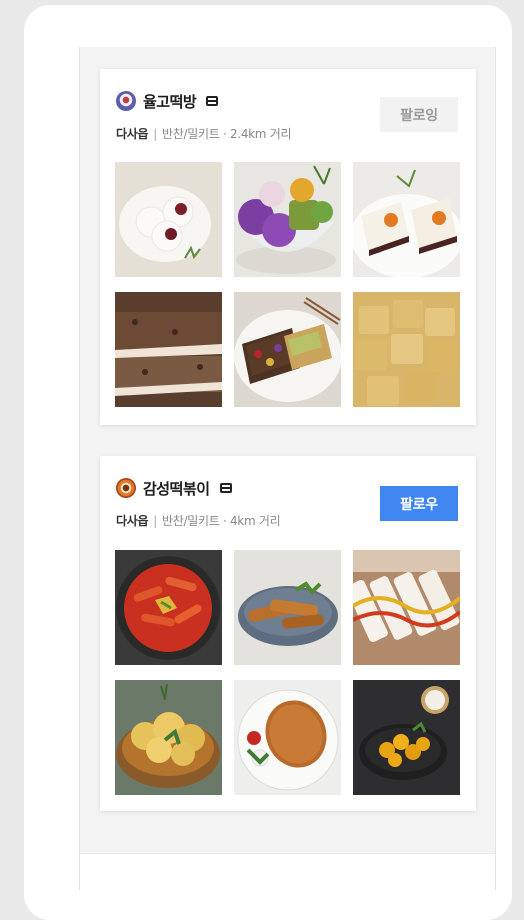  Describe the element at coordinates (168, 737) in the screenshot. I see `fried-vegetables-basket-photo` at that location.